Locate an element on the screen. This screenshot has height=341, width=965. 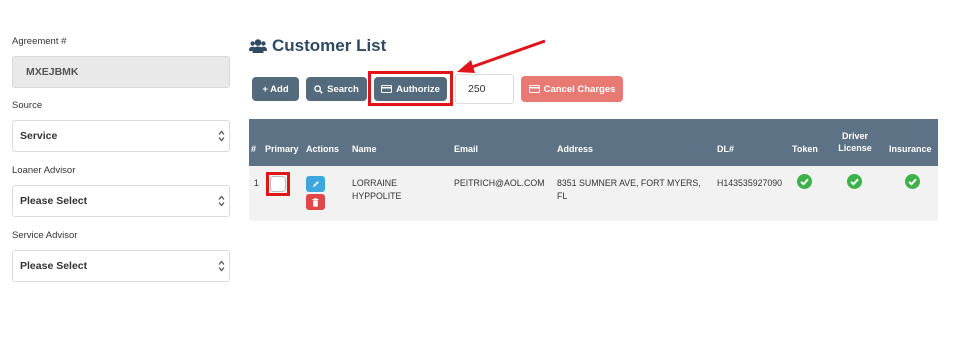
cancel-charges-button-label: Cancel Charges is located at coordinates (579, 89).